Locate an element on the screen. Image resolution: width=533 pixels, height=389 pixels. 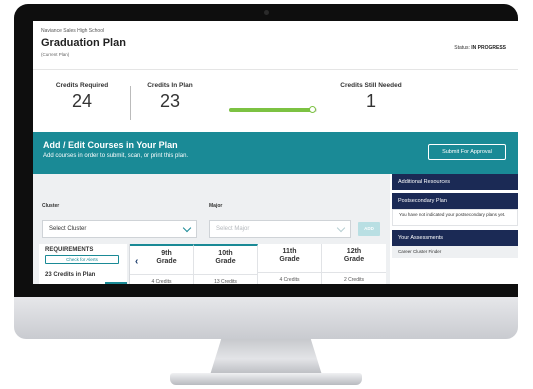
credits-still-needed: Credits Still Needed 1 is located at coordinates (371, 97).